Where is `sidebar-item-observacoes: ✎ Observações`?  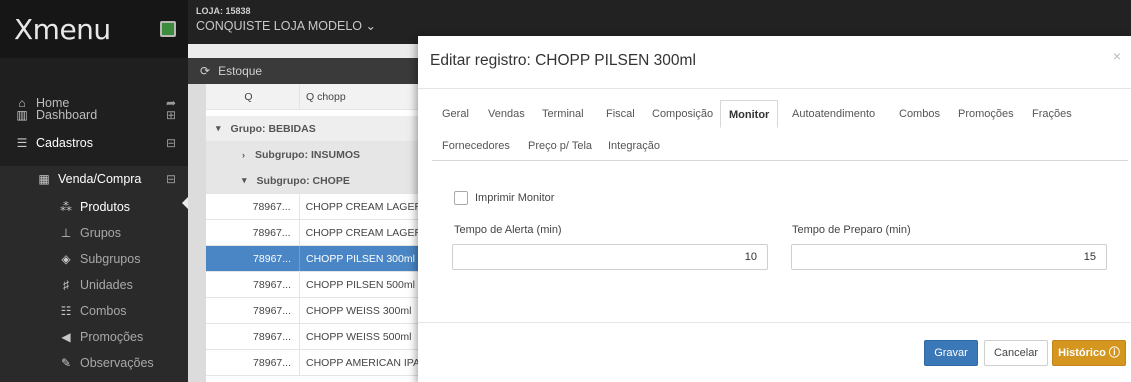 sidebar-item-observacoes: ✎ Observações is located at coordinates (94, 363).